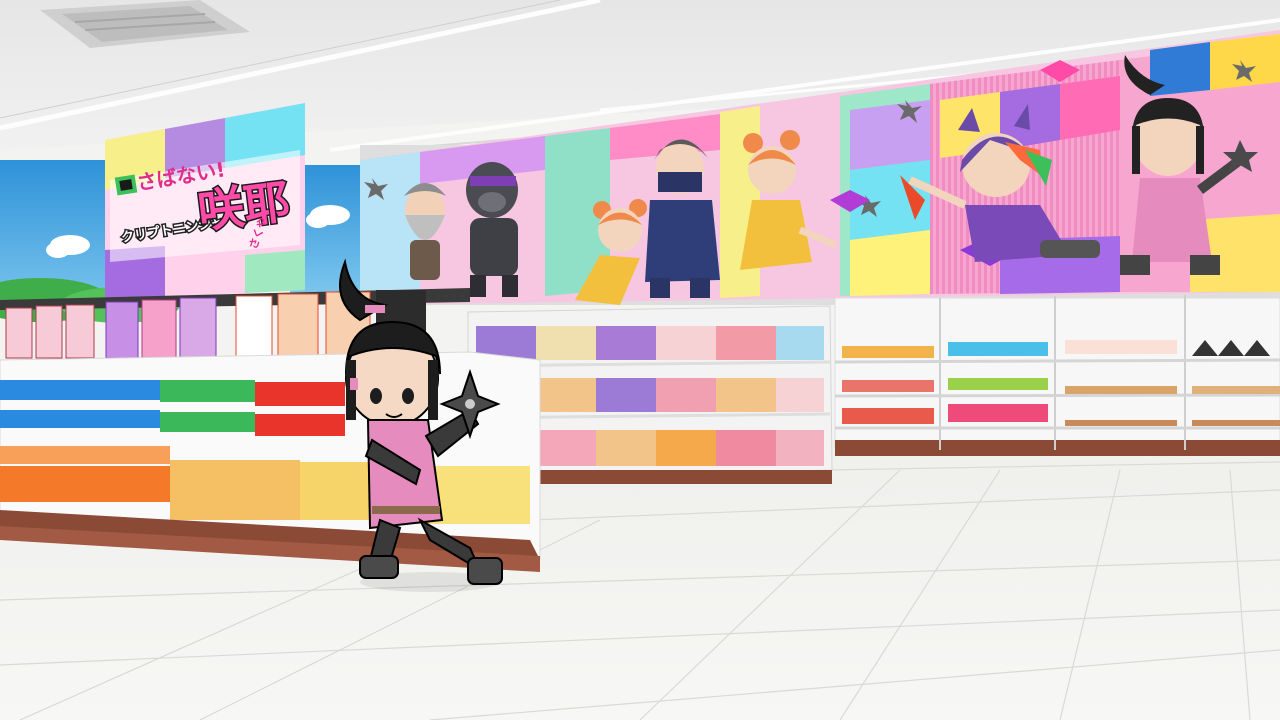 This screenshot has width=1280, height=720. I want to click on snack-row-top, so click(650, 343).